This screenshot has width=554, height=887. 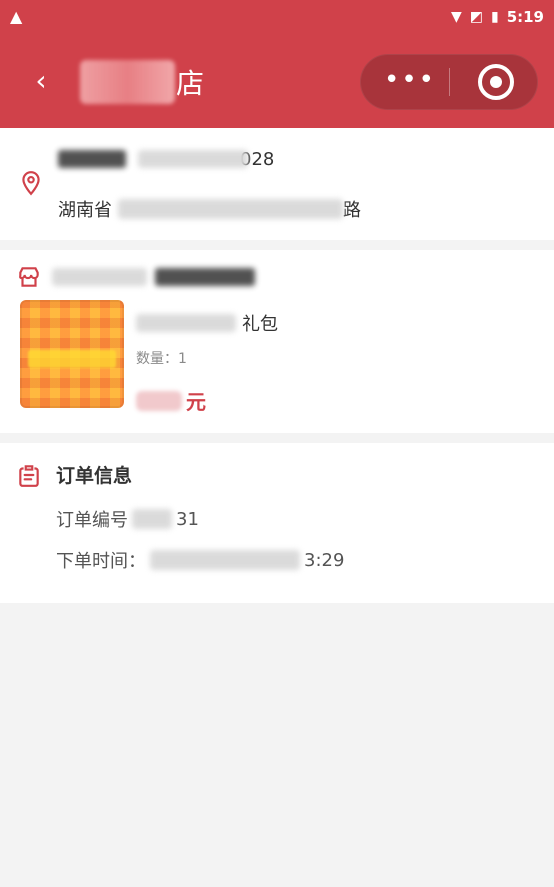 What do you see at coordinates (196, 402) in the screenshot?
I see `price-unit: 元` at bounding box center [196, 402].